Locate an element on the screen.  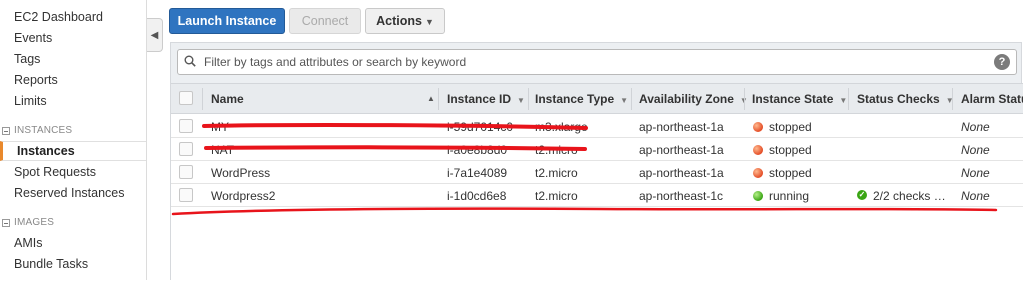
nav-tags: Tags is located at coordinates (27, 59).